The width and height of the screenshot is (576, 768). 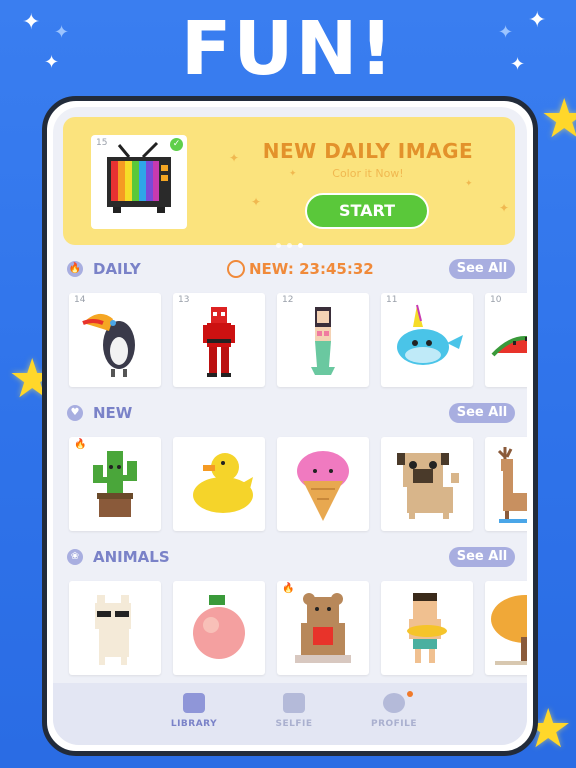 I want to click on carousel-dots, so click(x=289, y=242).